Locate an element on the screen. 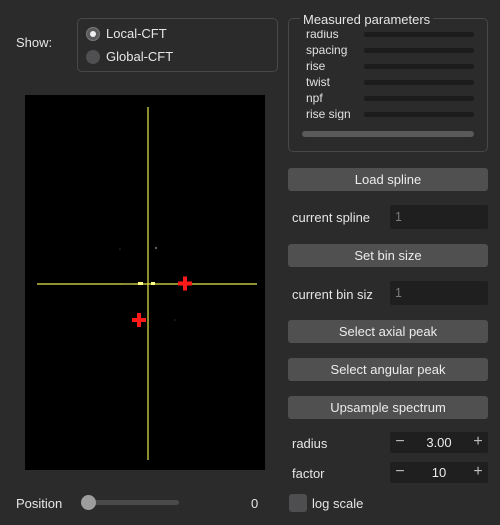 This screenshot has width=500, height=525. load-spline-button: Load spline is located at coordinates (388, 179).